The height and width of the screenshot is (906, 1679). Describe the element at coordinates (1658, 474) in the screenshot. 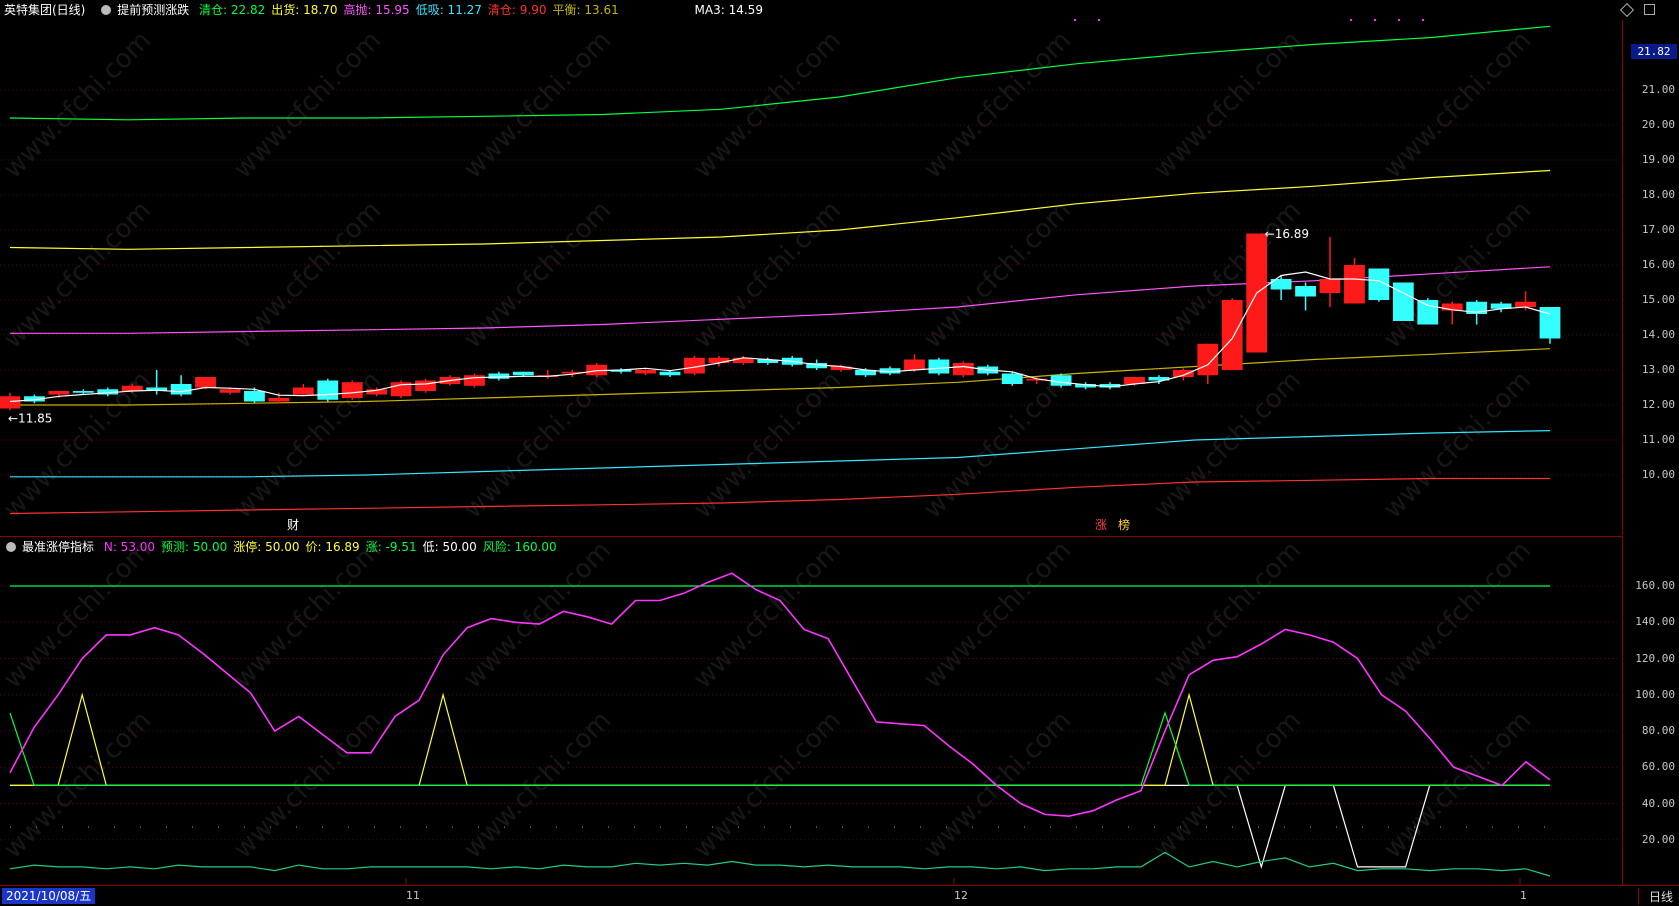

I see `price-tick: 10.00` at that location.